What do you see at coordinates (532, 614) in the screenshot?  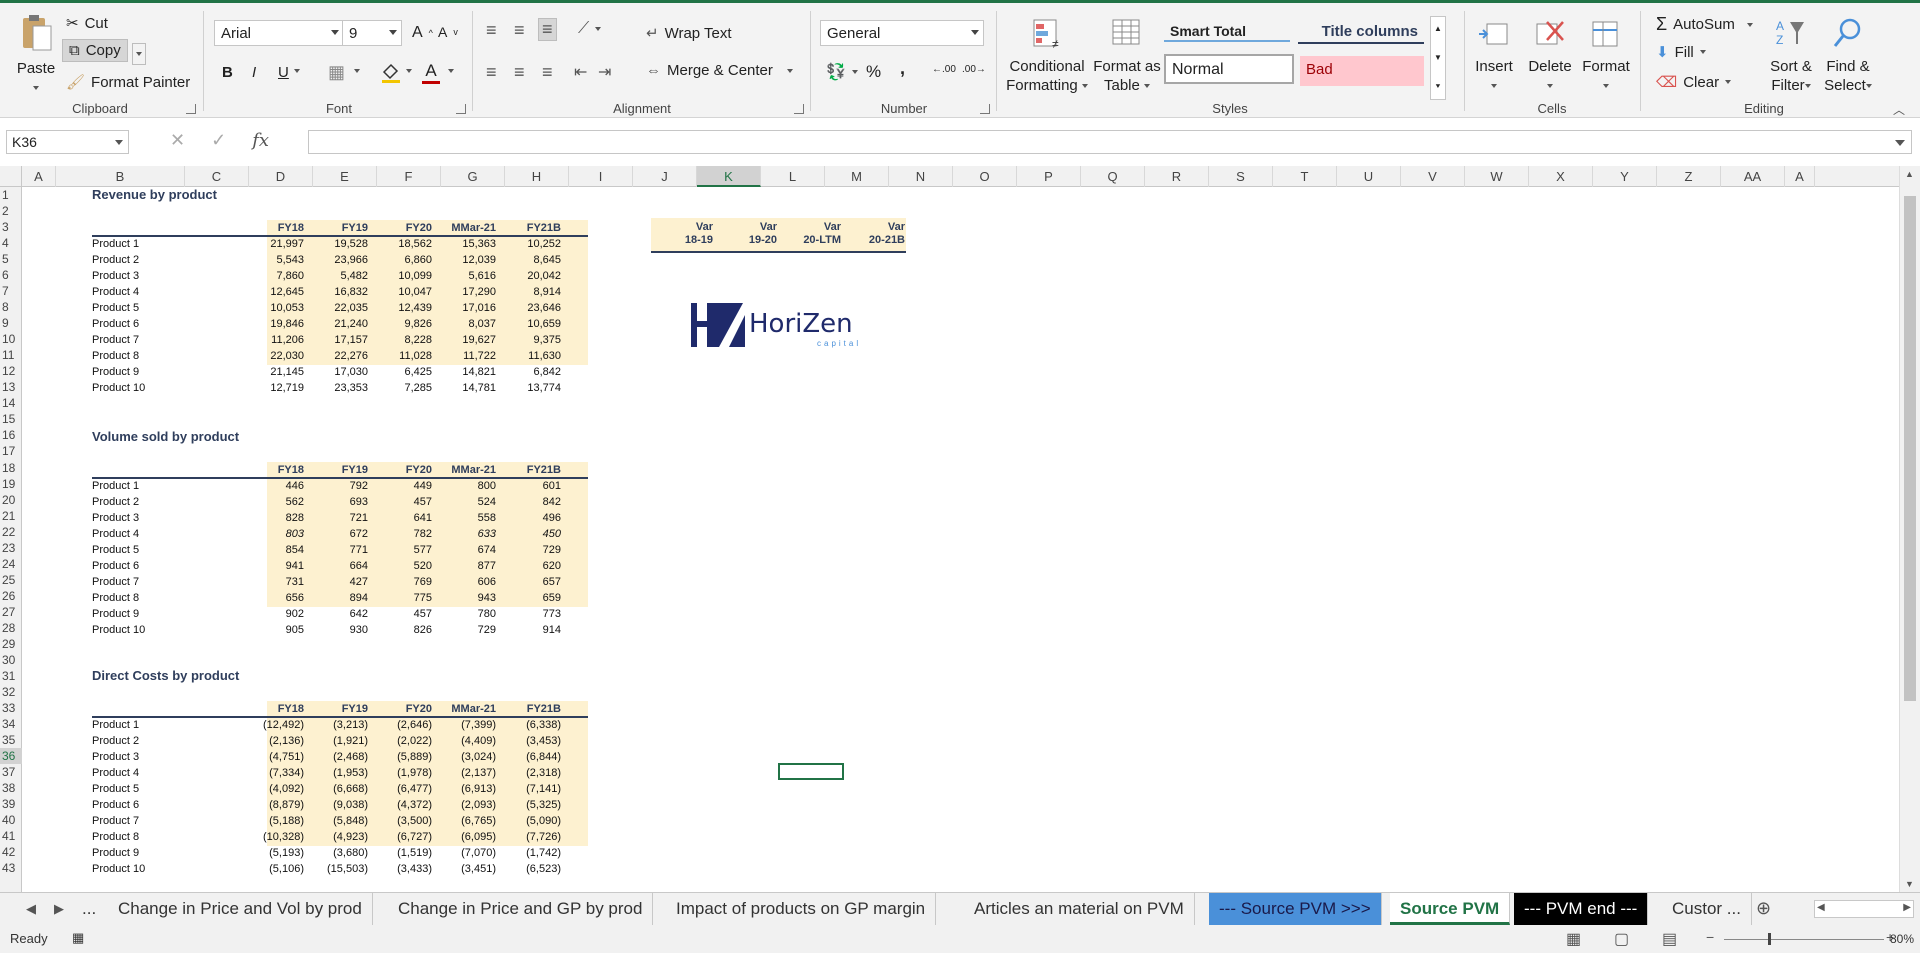 I see `value-cell: 773` at bounding box center [532, 614].